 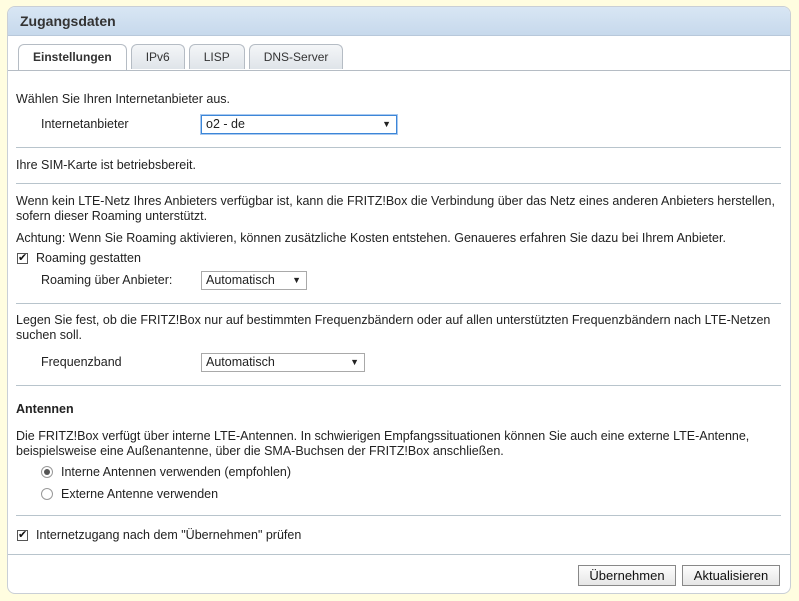 What do you see at coordinates (140, 494) in the screenshot?
I see `external-antenna-label: Externe Antenne verwenden` at bounding box center [140, 494].